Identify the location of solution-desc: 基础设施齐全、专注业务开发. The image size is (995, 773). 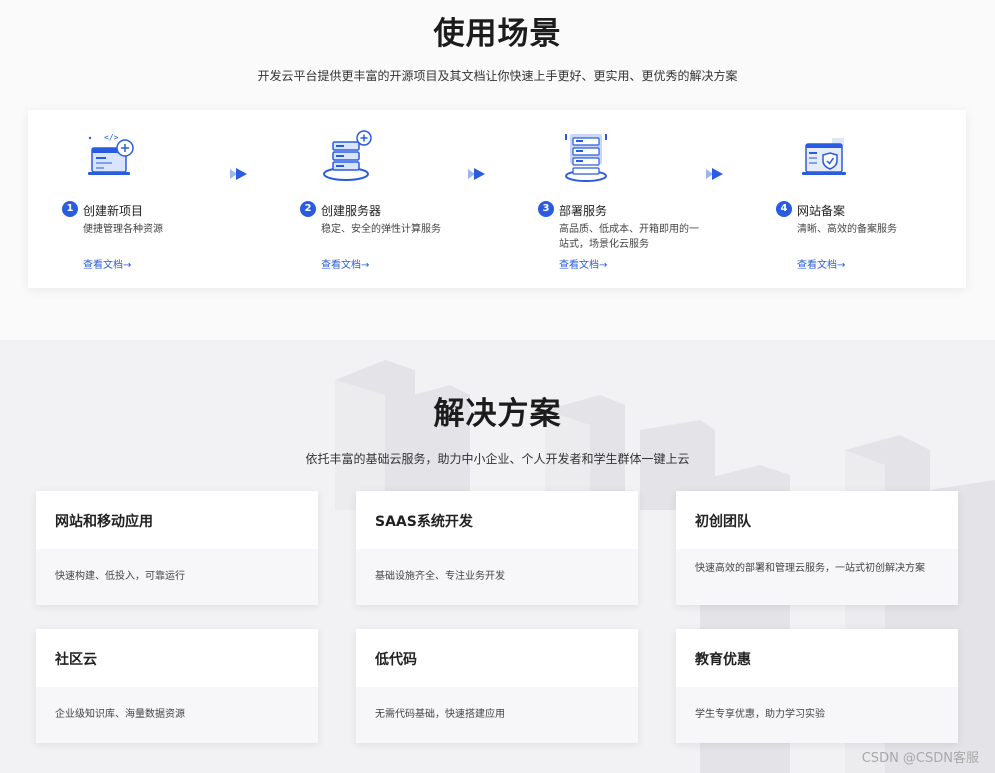
(440, 576).